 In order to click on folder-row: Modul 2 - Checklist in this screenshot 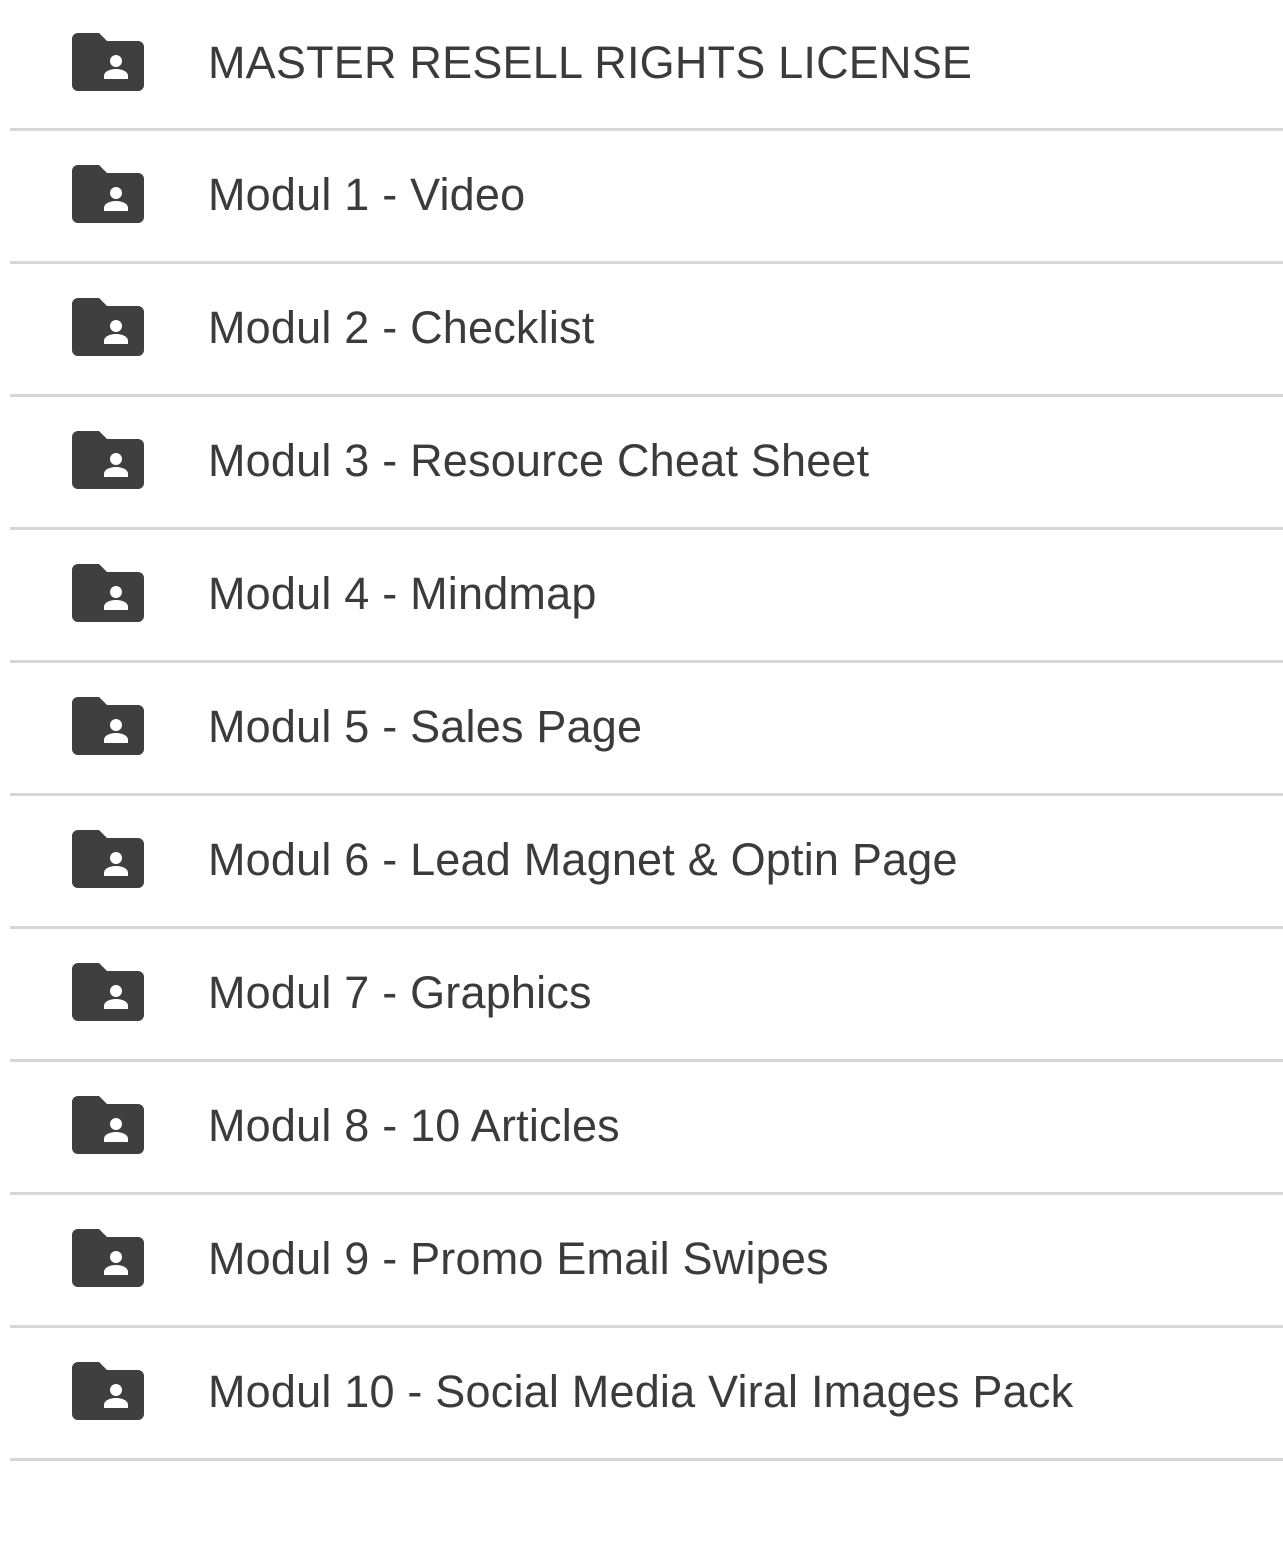, I will do `click(646, 330)`.